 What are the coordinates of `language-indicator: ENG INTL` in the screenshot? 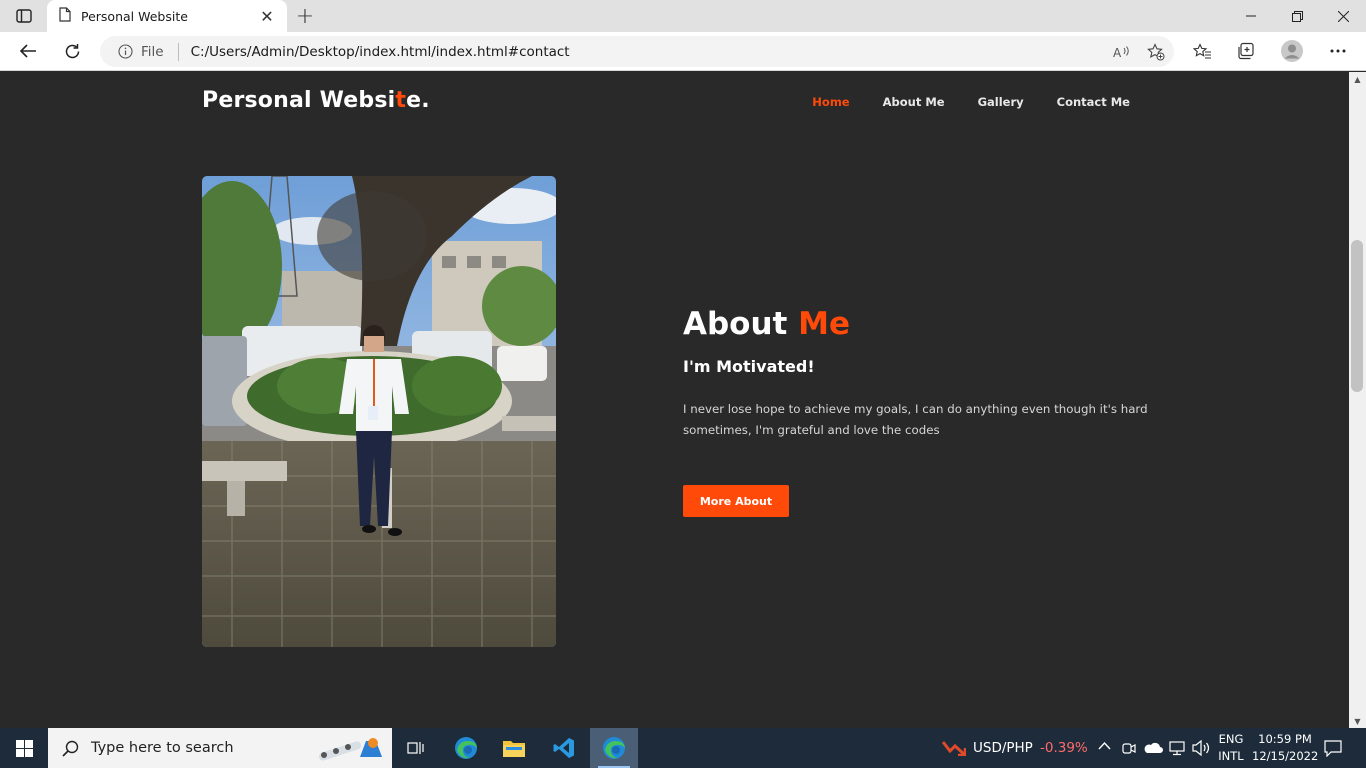 It's located at (1231, 748).